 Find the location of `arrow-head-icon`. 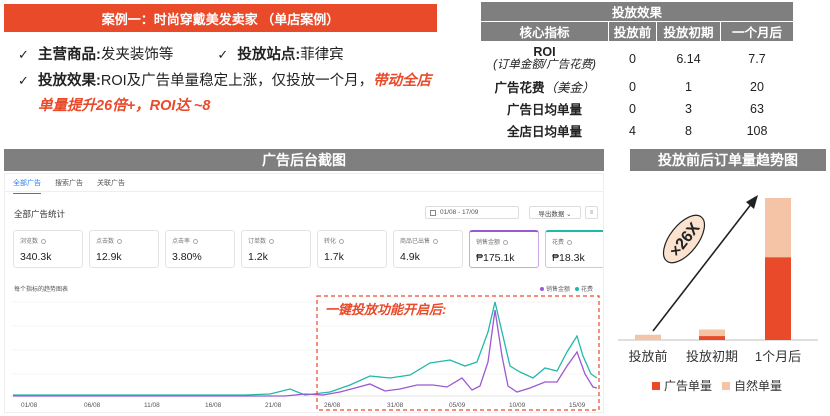

arrow-head-icon is located at coordinates (752, 202).